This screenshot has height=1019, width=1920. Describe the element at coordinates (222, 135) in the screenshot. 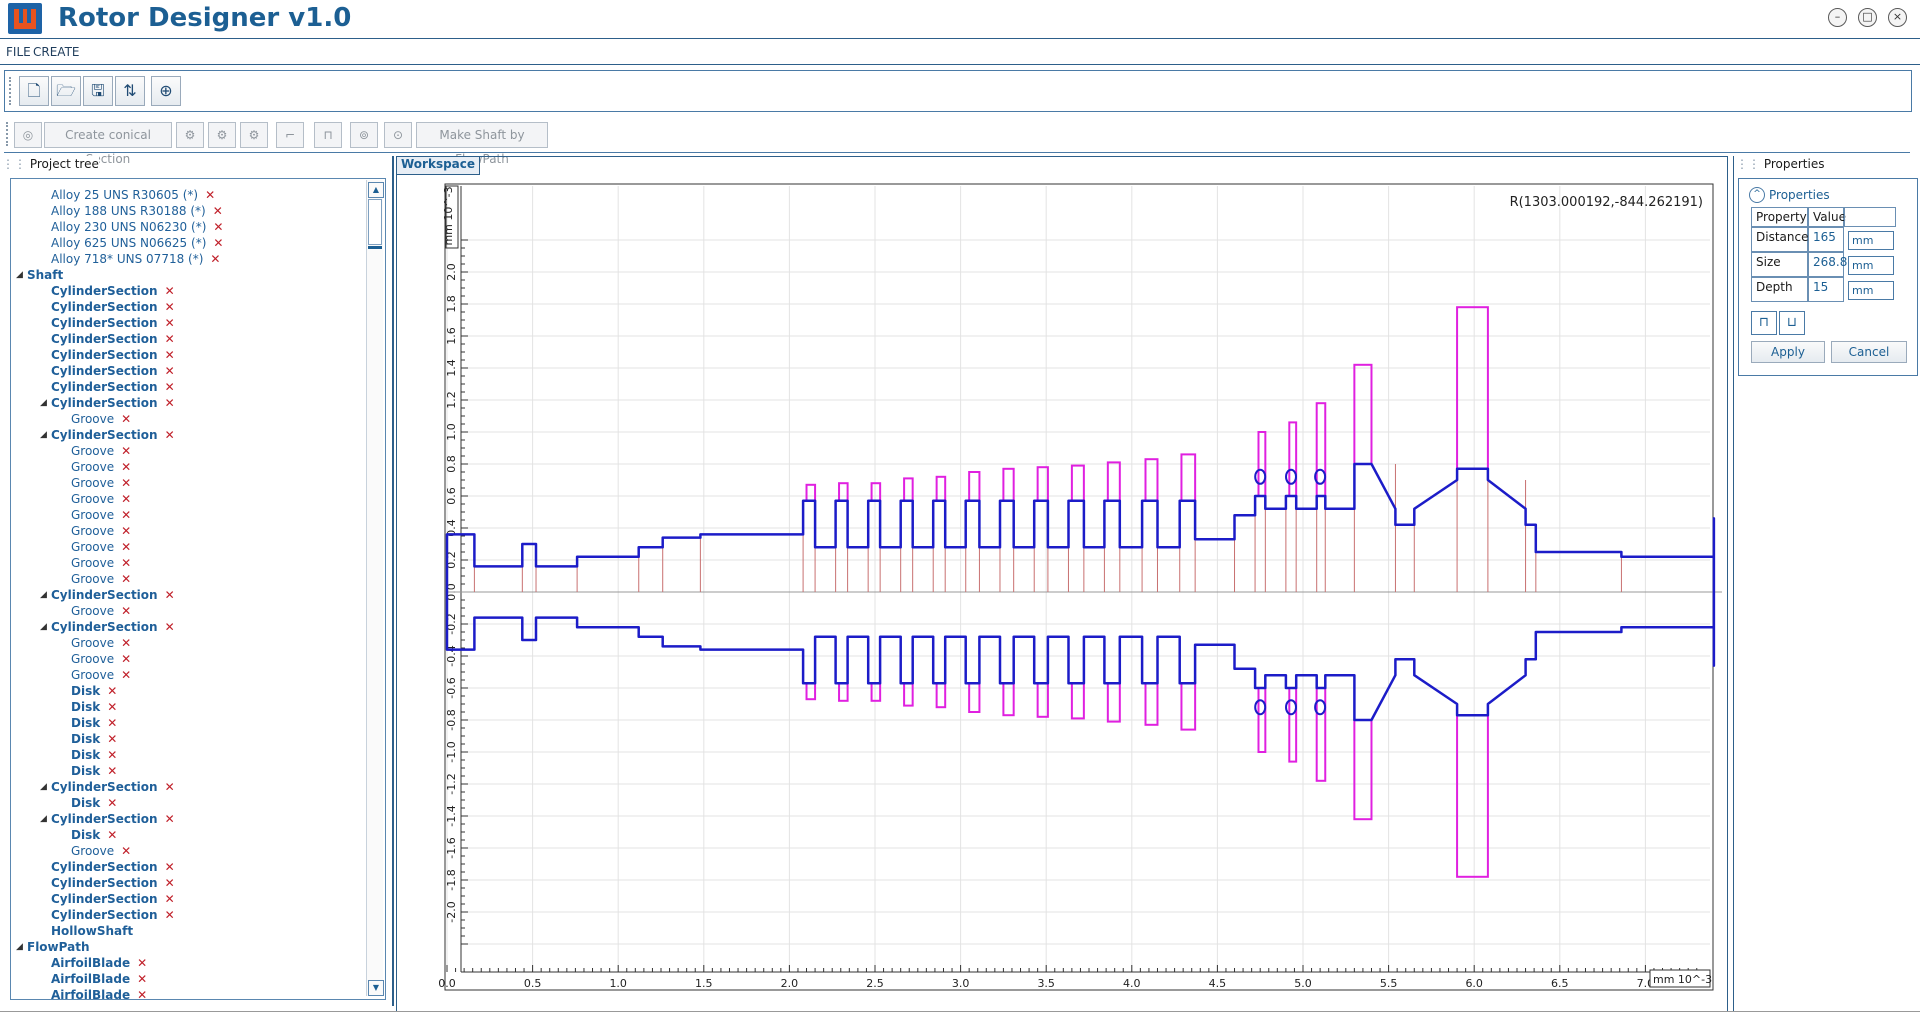

I see `blade-icon: ⚙` at that location.